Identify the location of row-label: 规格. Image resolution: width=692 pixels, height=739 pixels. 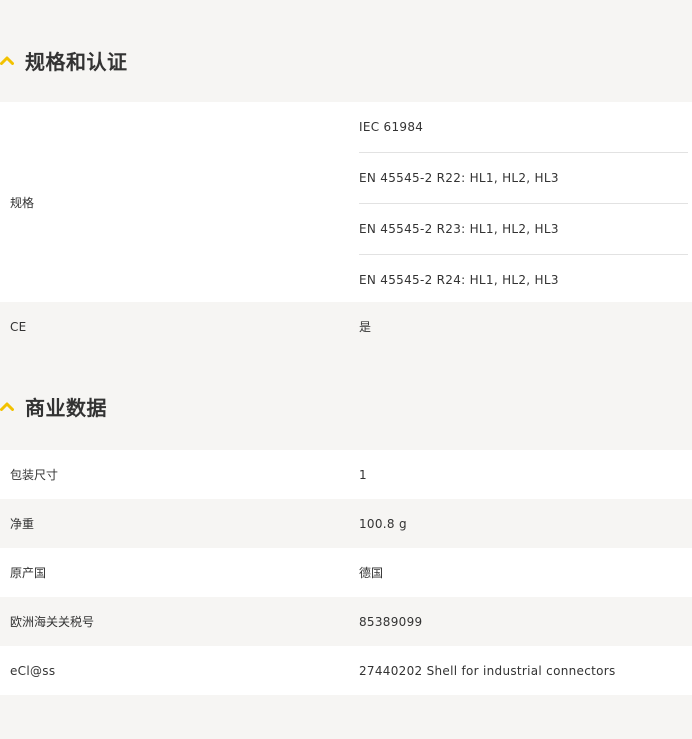
(22, 202).